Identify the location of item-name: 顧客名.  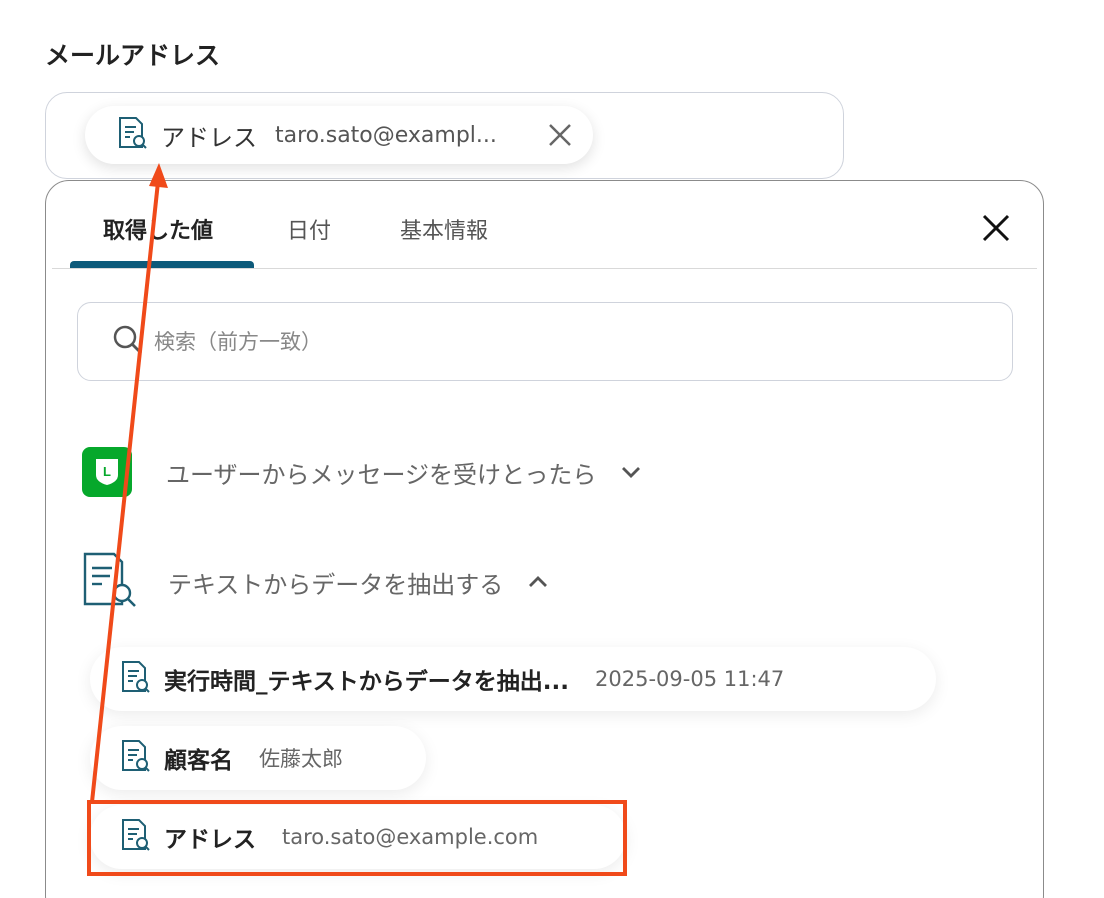
(198, 761).